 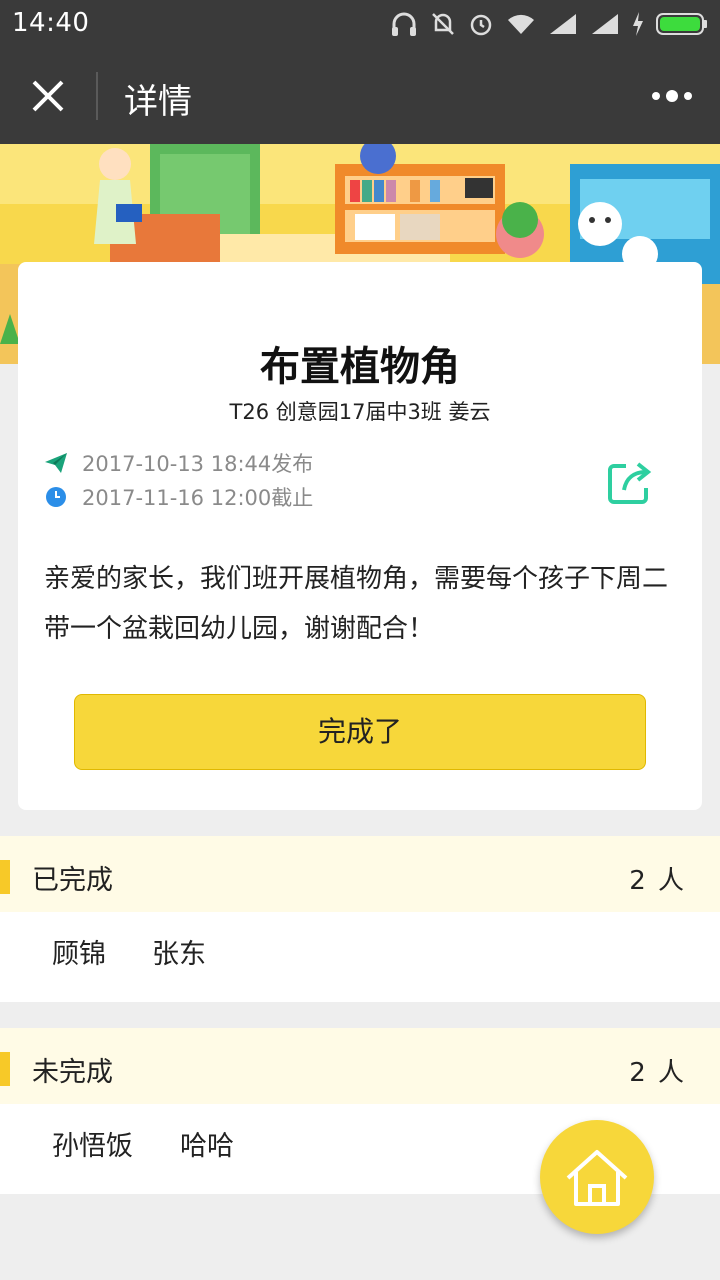 I want to click on home-button, so click(x=597, y=1177).